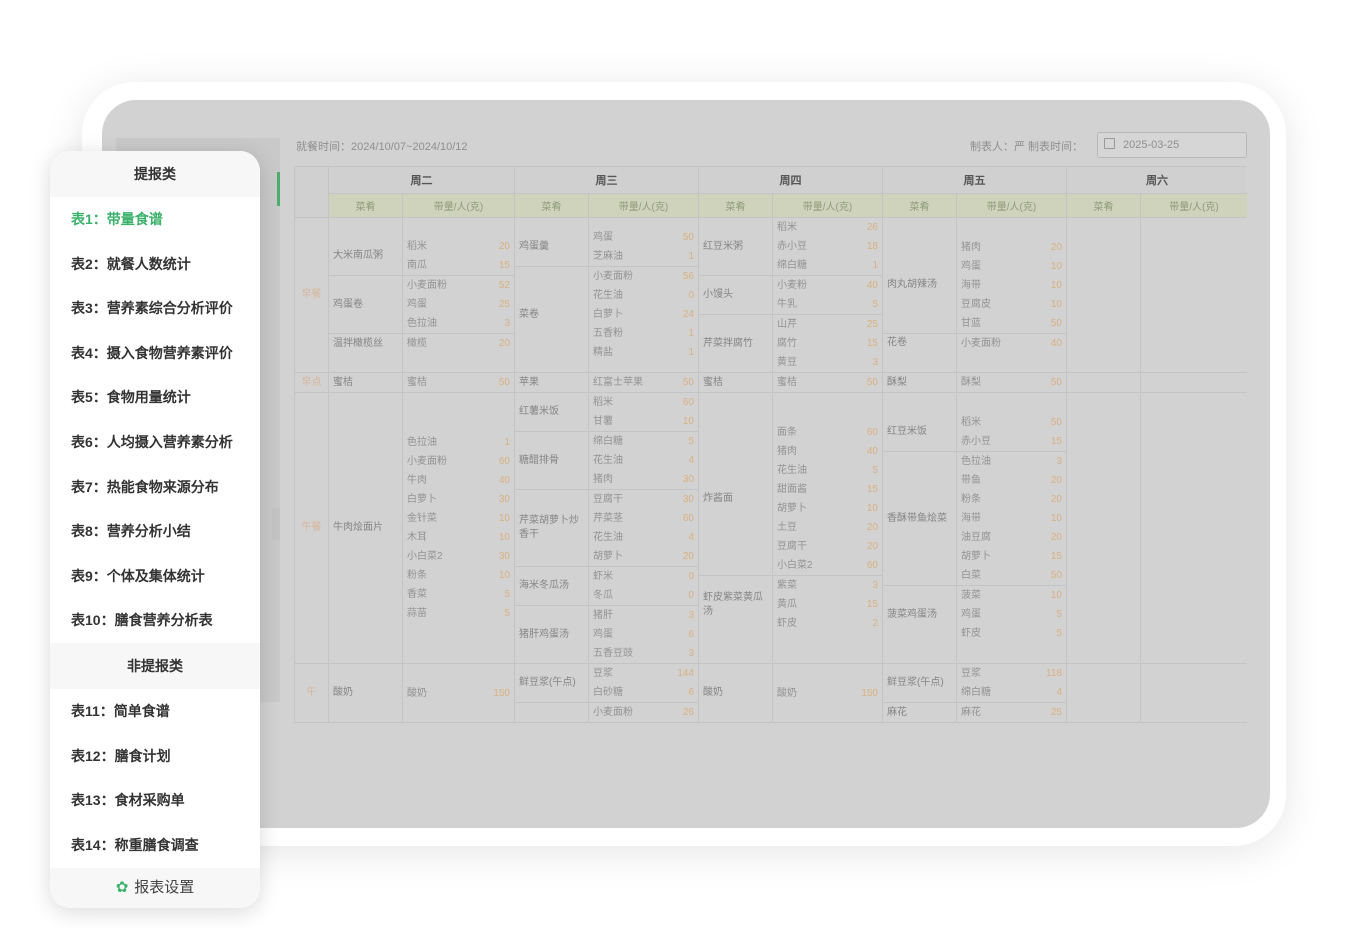 The height and width of the screenshot is (928, 1368). Describe the element at coordinates (1011, 712) in the screenshot. I see `ingredient-row: 麻花 25` at that location.